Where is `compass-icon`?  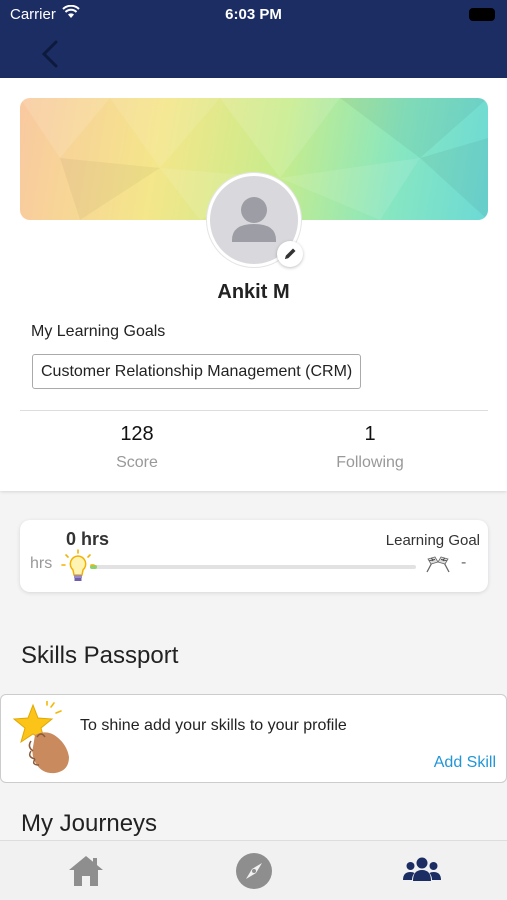 compass-icon is located at coordinates (254, 871).